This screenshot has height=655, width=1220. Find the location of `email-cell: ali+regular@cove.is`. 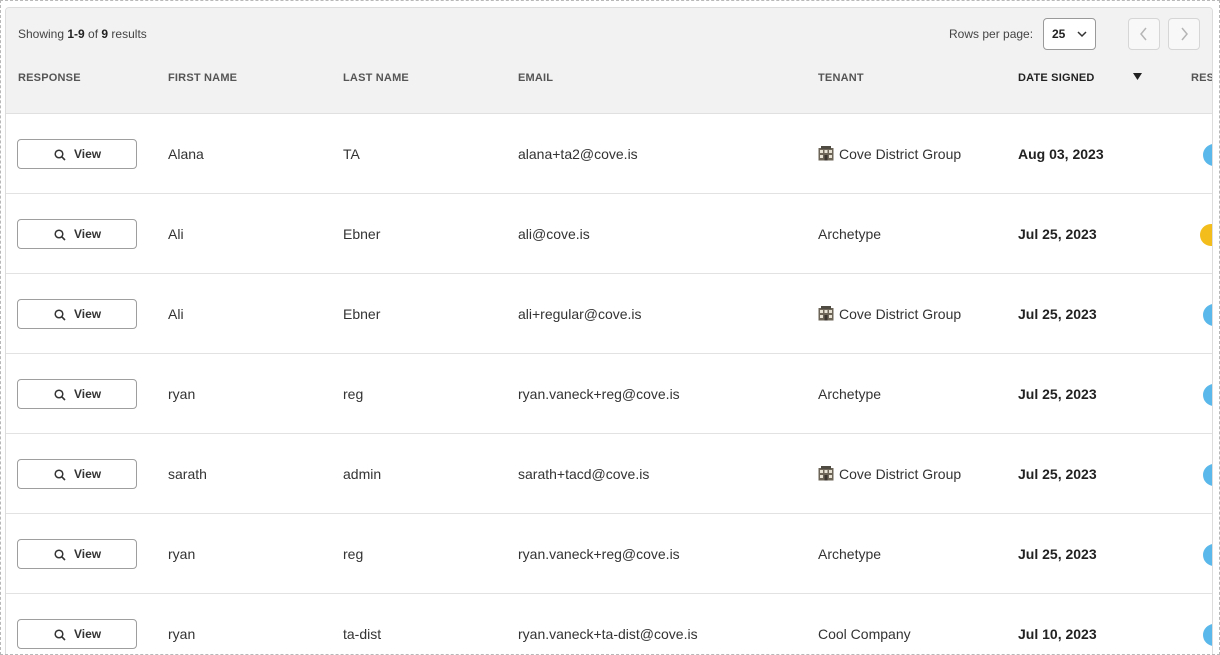

email-cell: ali+regular@cove.is is located at coordinates (580, 314).